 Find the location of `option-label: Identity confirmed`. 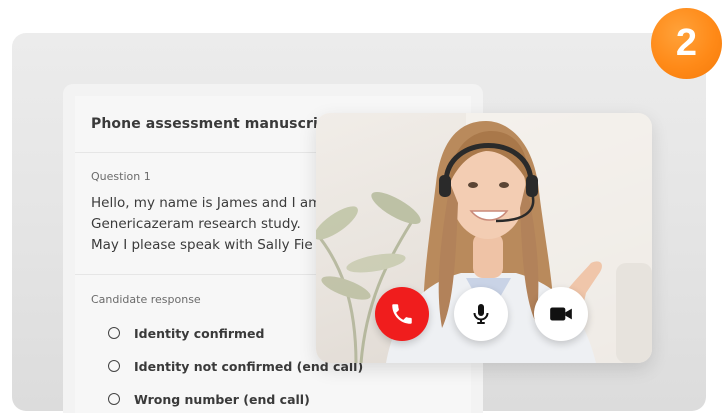

option-label: Identity confirmed is located at coordinates (199, 333).